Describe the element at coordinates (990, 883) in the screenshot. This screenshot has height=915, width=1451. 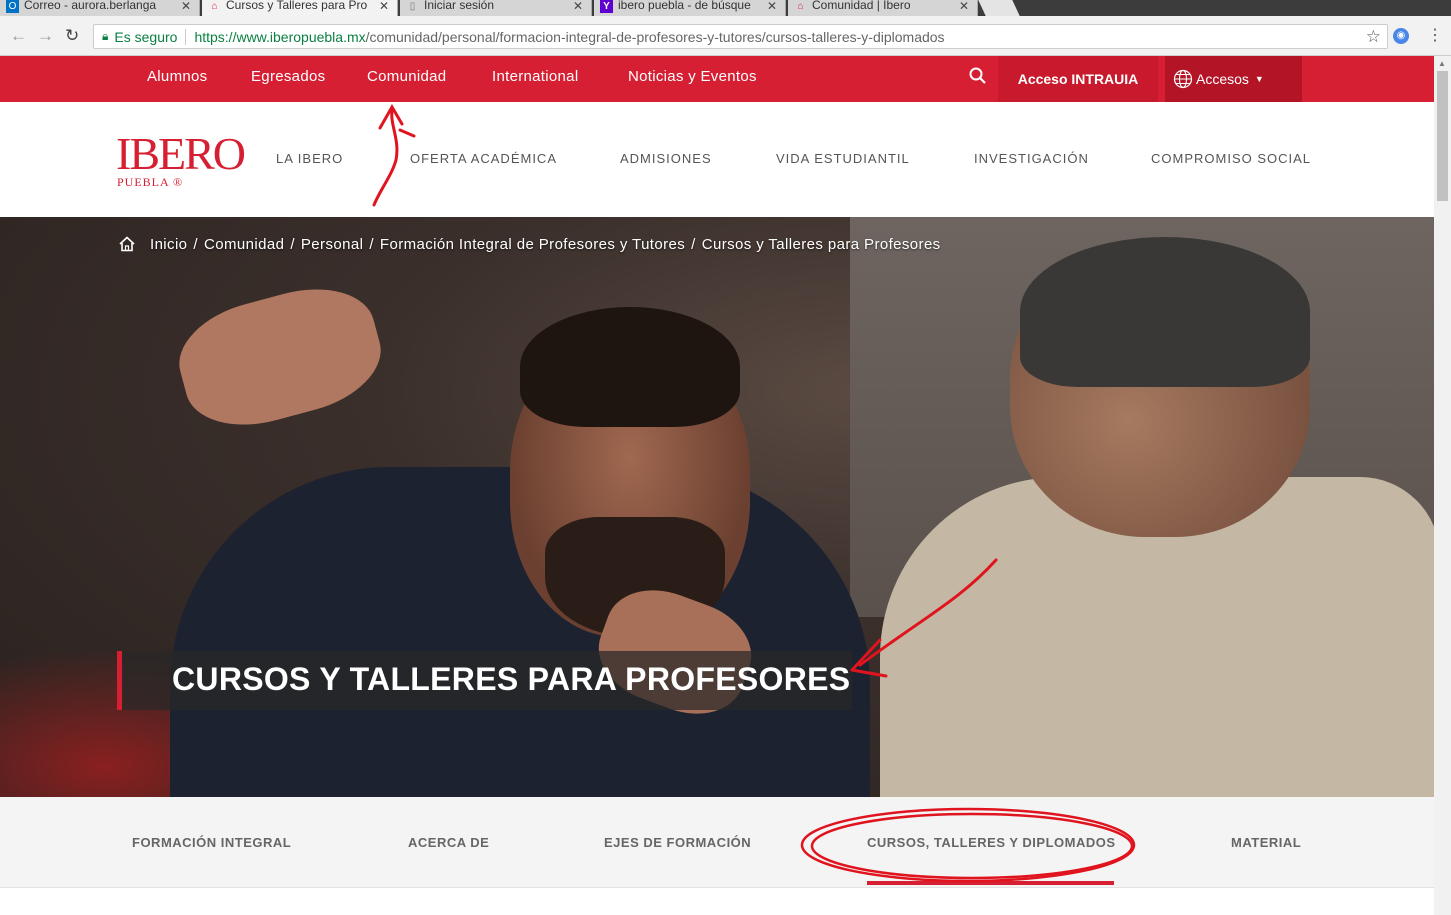
I see `active-tab-indicator` at that location.